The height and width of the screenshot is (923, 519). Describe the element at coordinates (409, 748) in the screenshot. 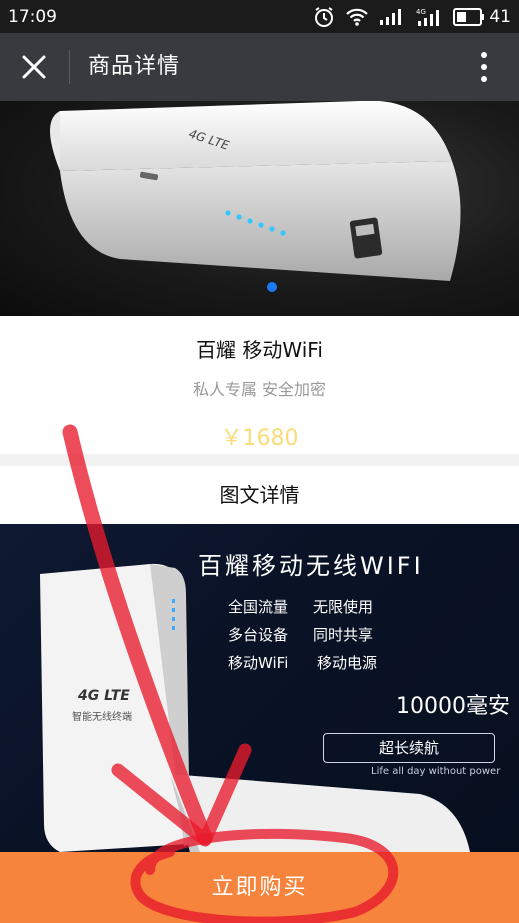

I see `poster-badge: 超长续航` at that location.